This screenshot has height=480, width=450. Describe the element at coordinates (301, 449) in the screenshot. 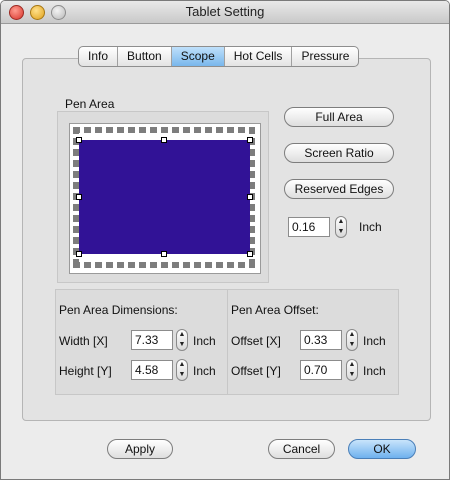

I see `cancel-button: Cancel` at that location.